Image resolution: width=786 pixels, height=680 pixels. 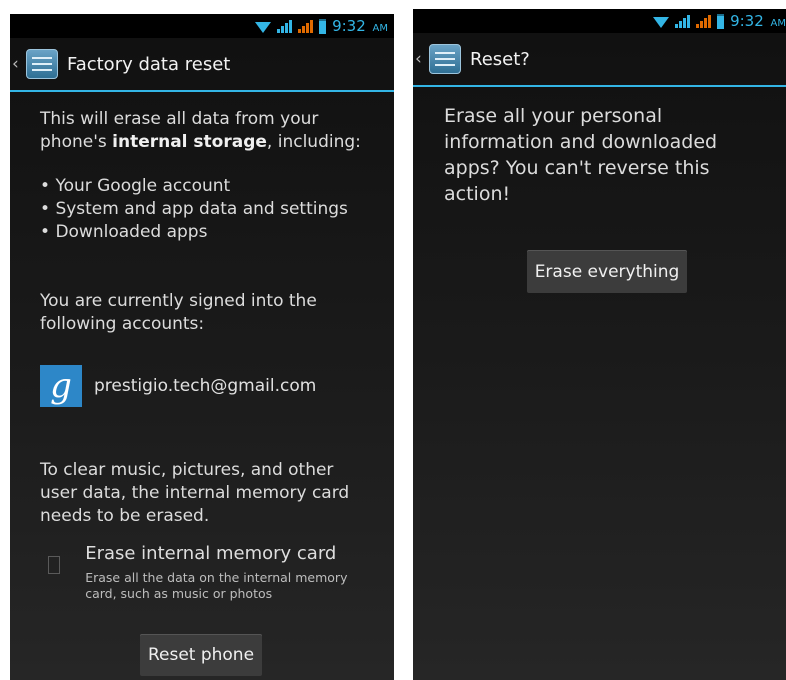 I want to click on page-title: Reset?, so click(x=500, y=59).